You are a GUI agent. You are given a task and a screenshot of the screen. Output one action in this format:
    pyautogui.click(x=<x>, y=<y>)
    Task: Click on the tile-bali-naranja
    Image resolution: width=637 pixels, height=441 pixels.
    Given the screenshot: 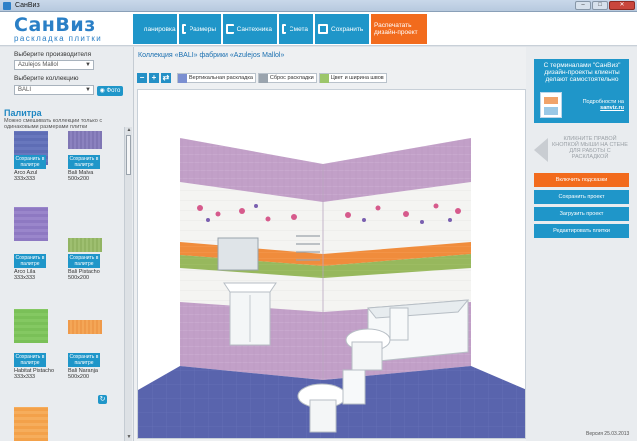 What is the action you would take?
    pyautogui.click(x=85, y=327)
    